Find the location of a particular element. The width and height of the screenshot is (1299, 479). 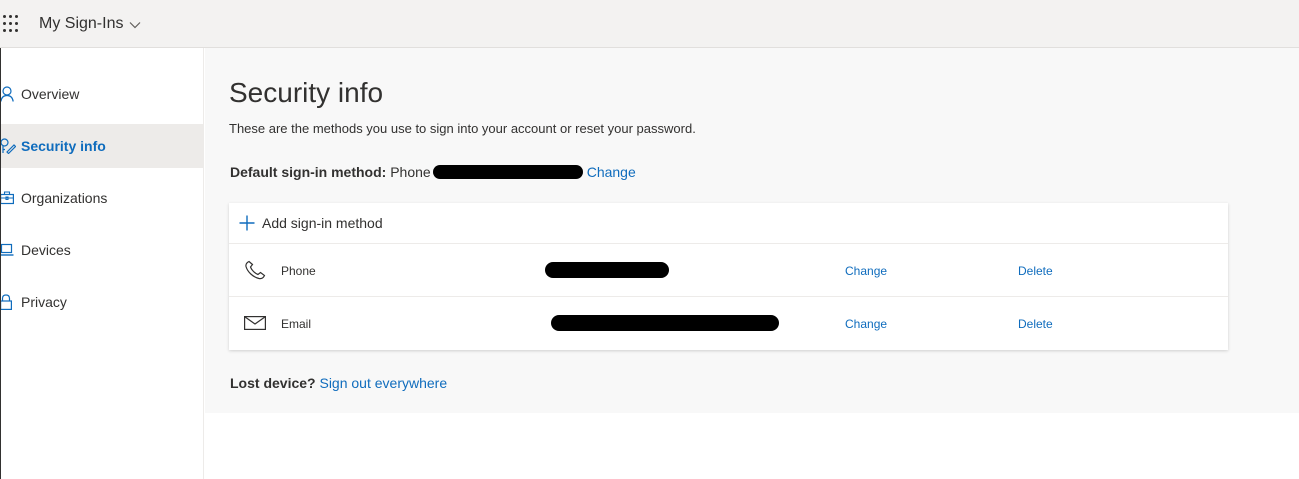

page-title: Security info is located at coordinates (306, 92).